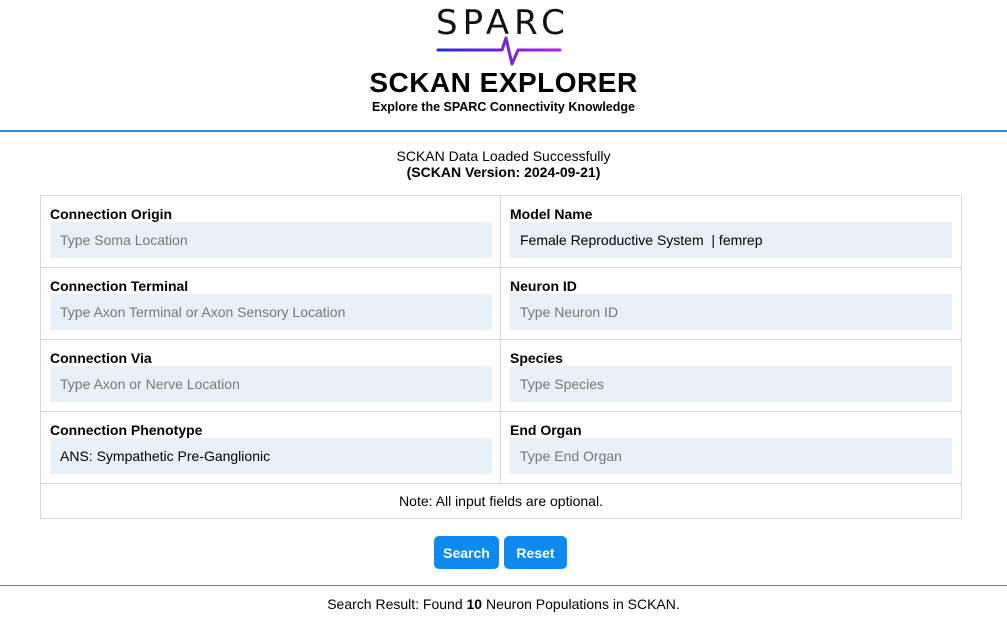 This screenshot has height=623, width=1007. I want to click on connection-terminal-cell: Connection Terminal, so click(271, 304).